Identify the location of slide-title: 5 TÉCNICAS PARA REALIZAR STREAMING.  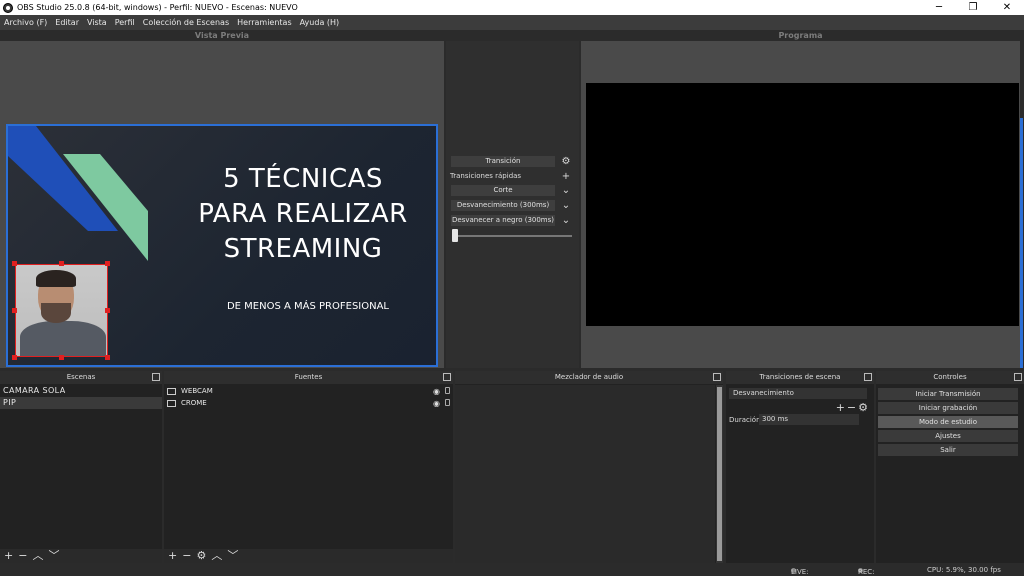
(303, 214).